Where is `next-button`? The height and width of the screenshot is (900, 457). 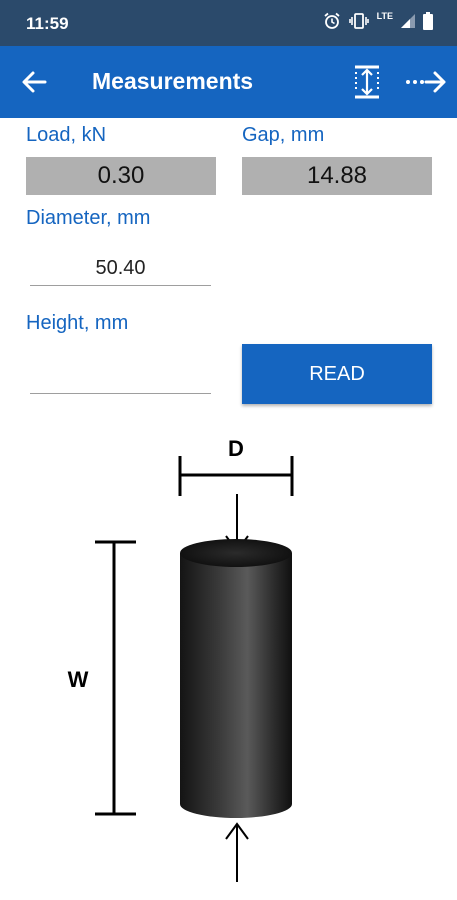 next-button is located at coordinates (426, 82).